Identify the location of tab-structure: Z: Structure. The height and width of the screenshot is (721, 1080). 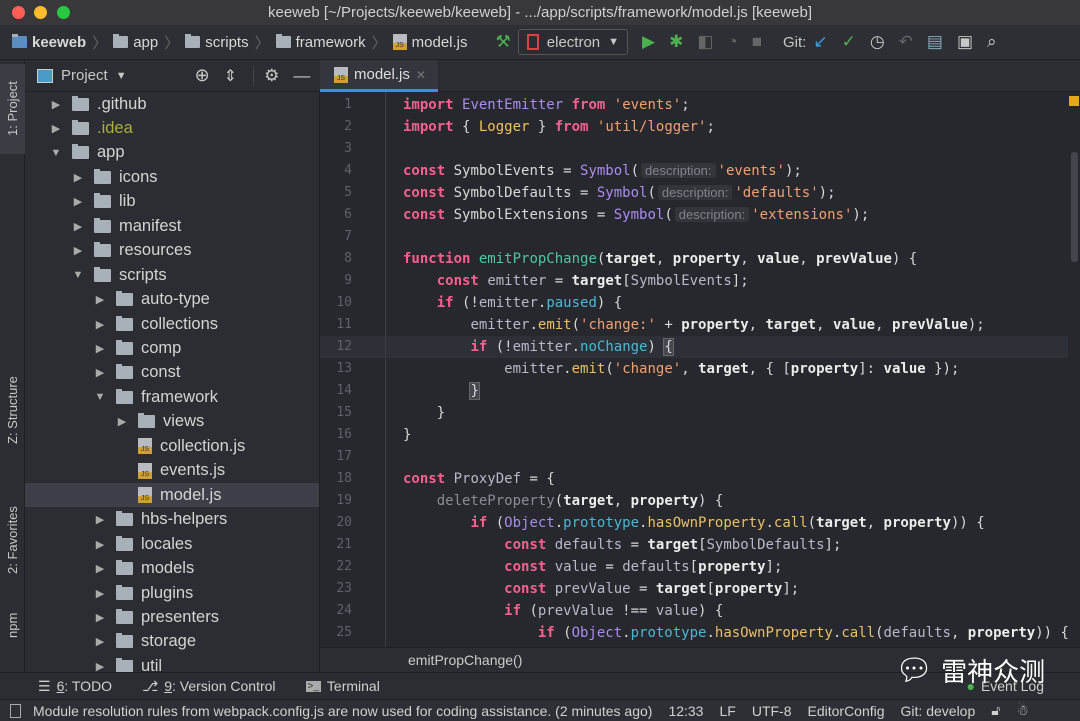
(12, 410).